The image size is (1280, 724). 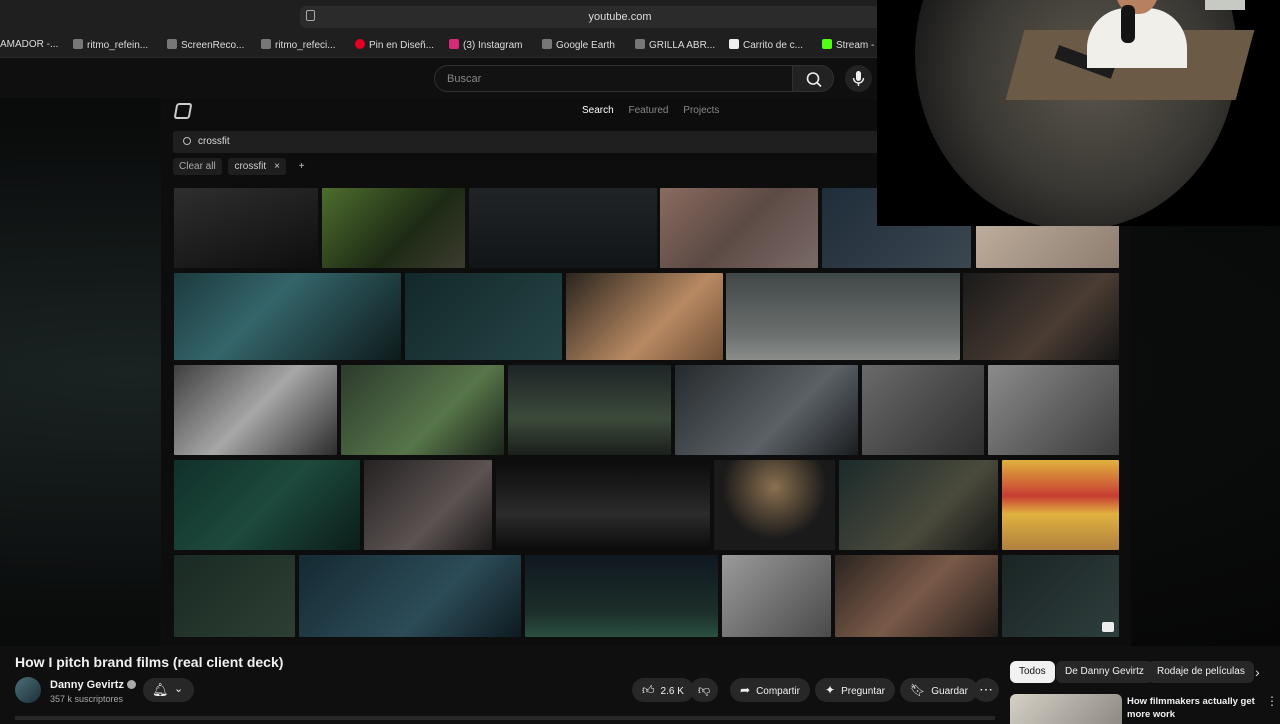 I want to click on thumbs-down-icon: 👎︎, so click(x=704, y=690).